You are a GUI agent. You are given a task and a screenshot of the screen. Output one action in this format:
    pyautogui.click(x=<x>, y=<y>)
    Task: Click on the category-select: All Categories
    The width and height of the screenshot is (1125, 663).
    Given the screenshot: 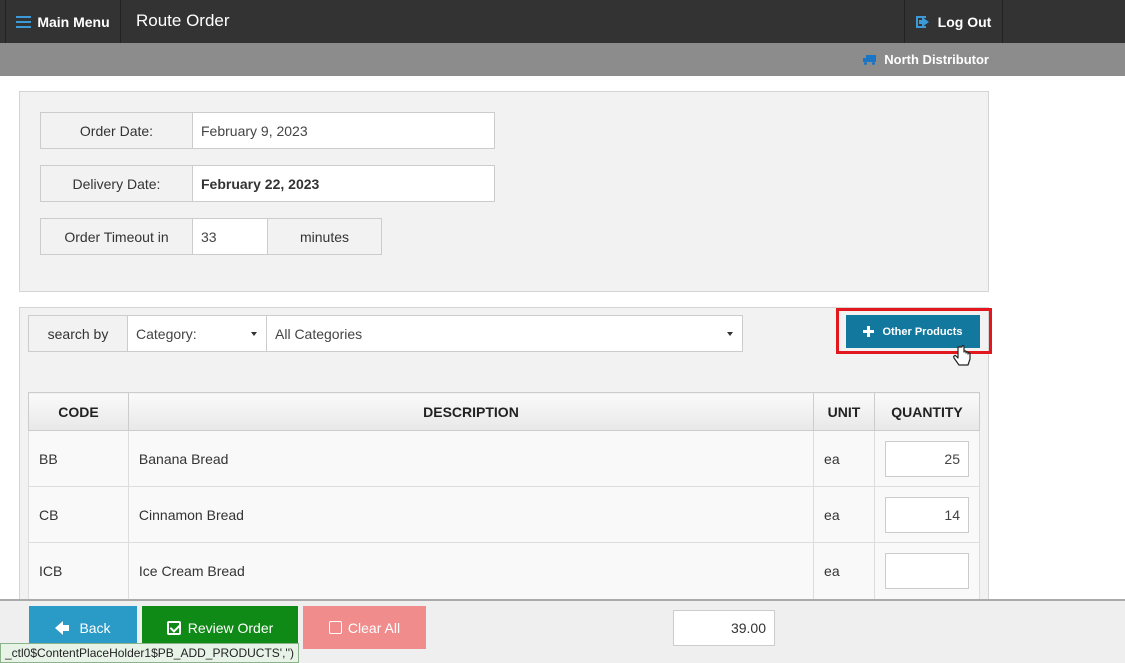 What is the action you would take?
    pyautogui.click(x=505, y=333)
    